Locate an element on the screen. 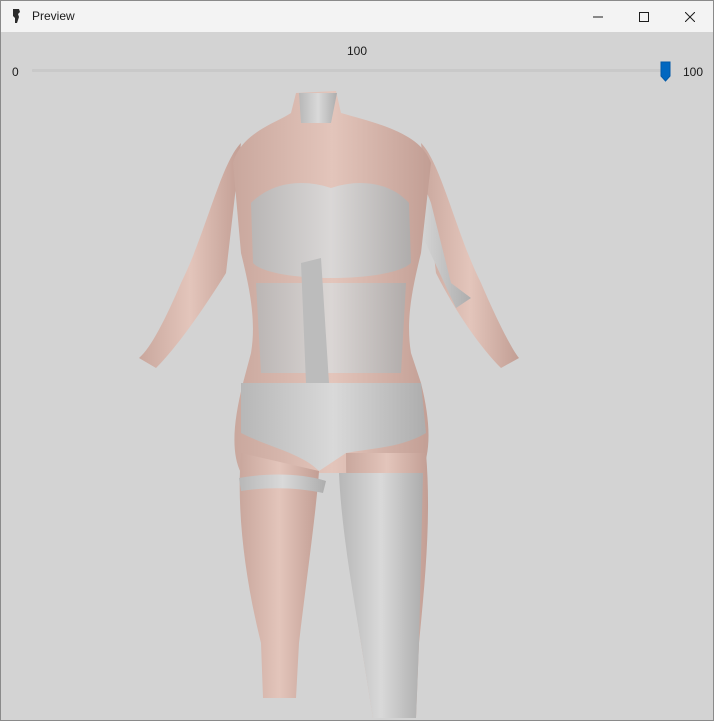 This screenshot has height=721, width=714. close-button is located at coordinates (690, 16).